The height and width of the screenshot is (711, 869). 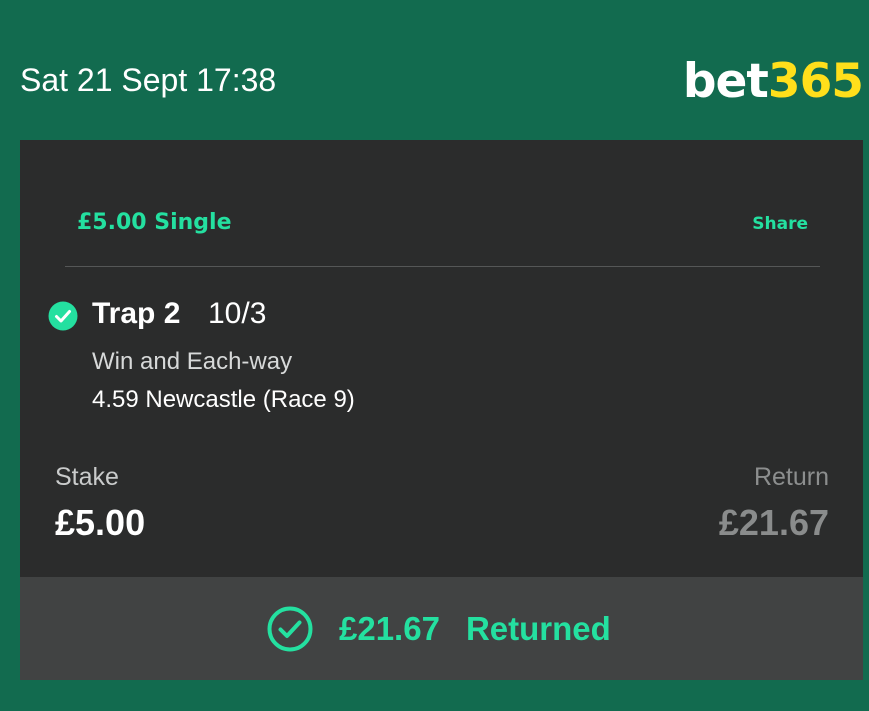 I want to click on stake-label: Stake, so click(x=87, y=477).